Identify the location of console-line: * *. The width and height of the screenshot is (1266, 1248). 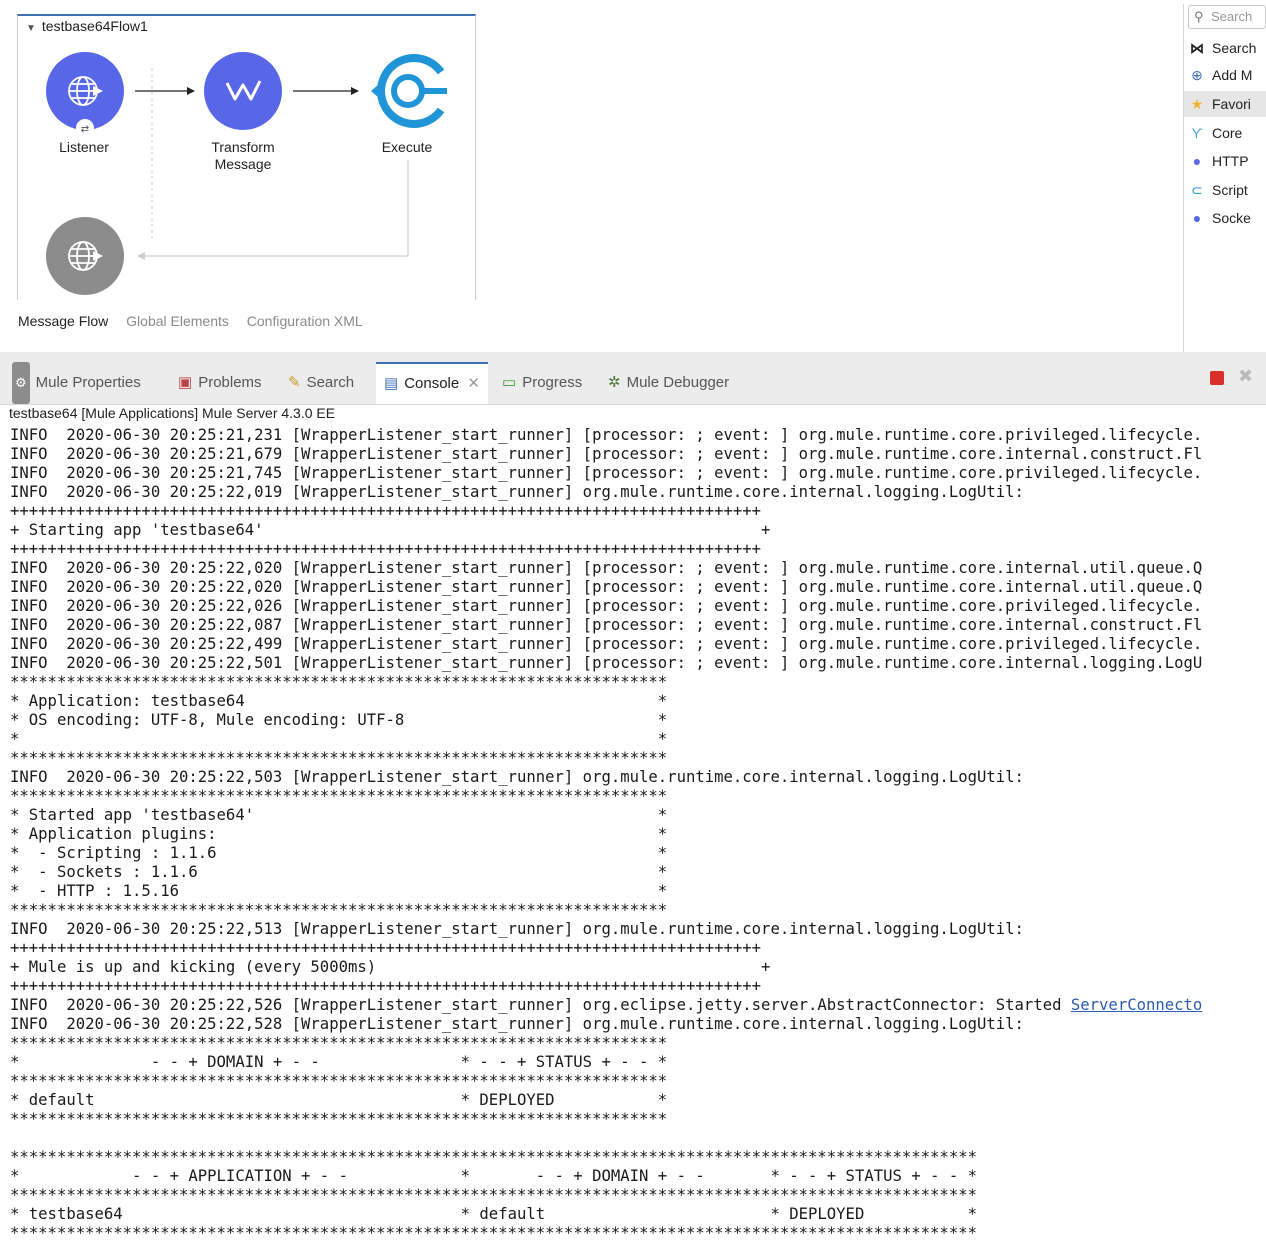
(339, 739).